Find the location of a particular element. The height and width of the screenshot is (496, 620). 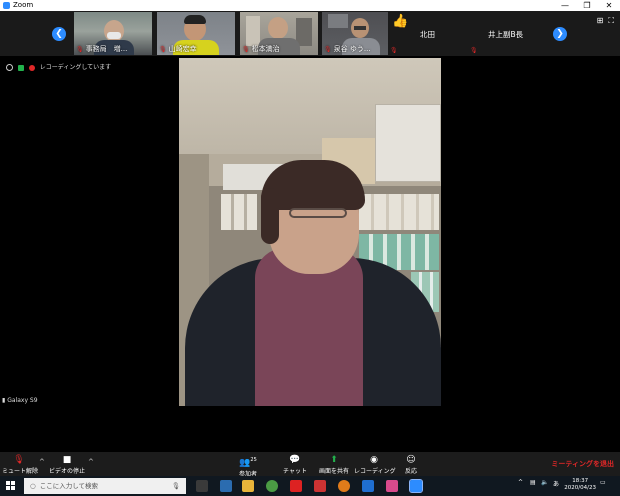

video-camera-icon: ■ is located at coordinates (67, 460).